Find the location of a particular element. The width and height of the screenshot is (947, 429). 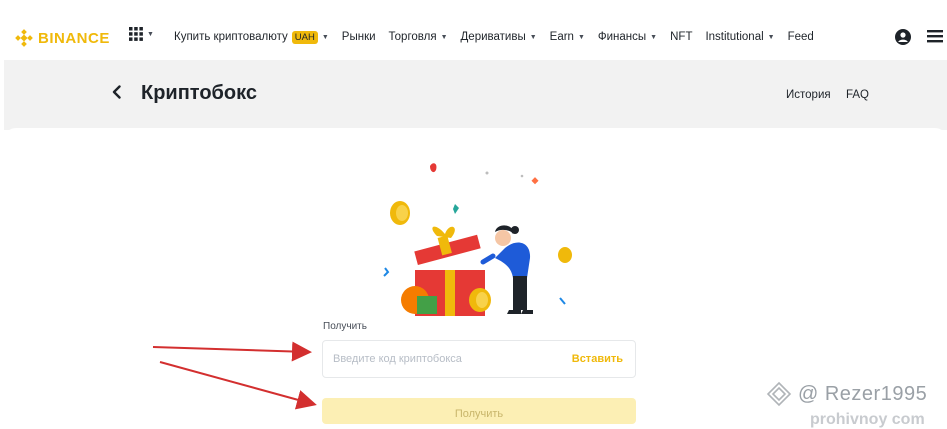

annotation-arrow-input is located at coordinates (232, 351).